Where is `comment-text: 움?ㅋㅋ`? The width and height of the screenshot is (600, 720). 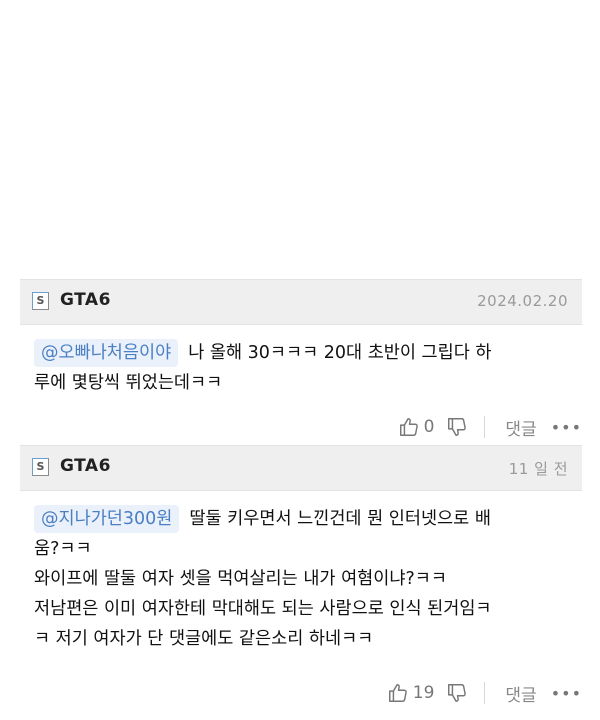 comment-text: 움?ㅋㅋ is located at coordinates (63, 549).